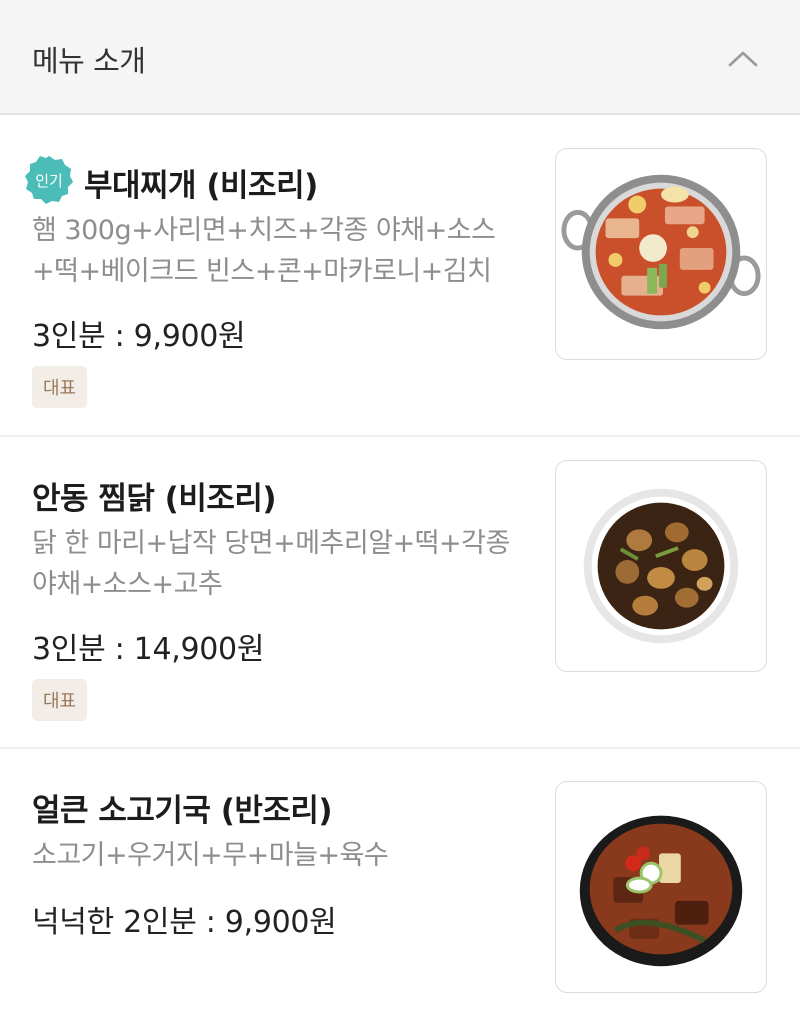 This screenshot has width=800, height=1020. Describe the element at coordinates (661, 254) in the screenshot. I see `budae-jjigae-photo` at that location.